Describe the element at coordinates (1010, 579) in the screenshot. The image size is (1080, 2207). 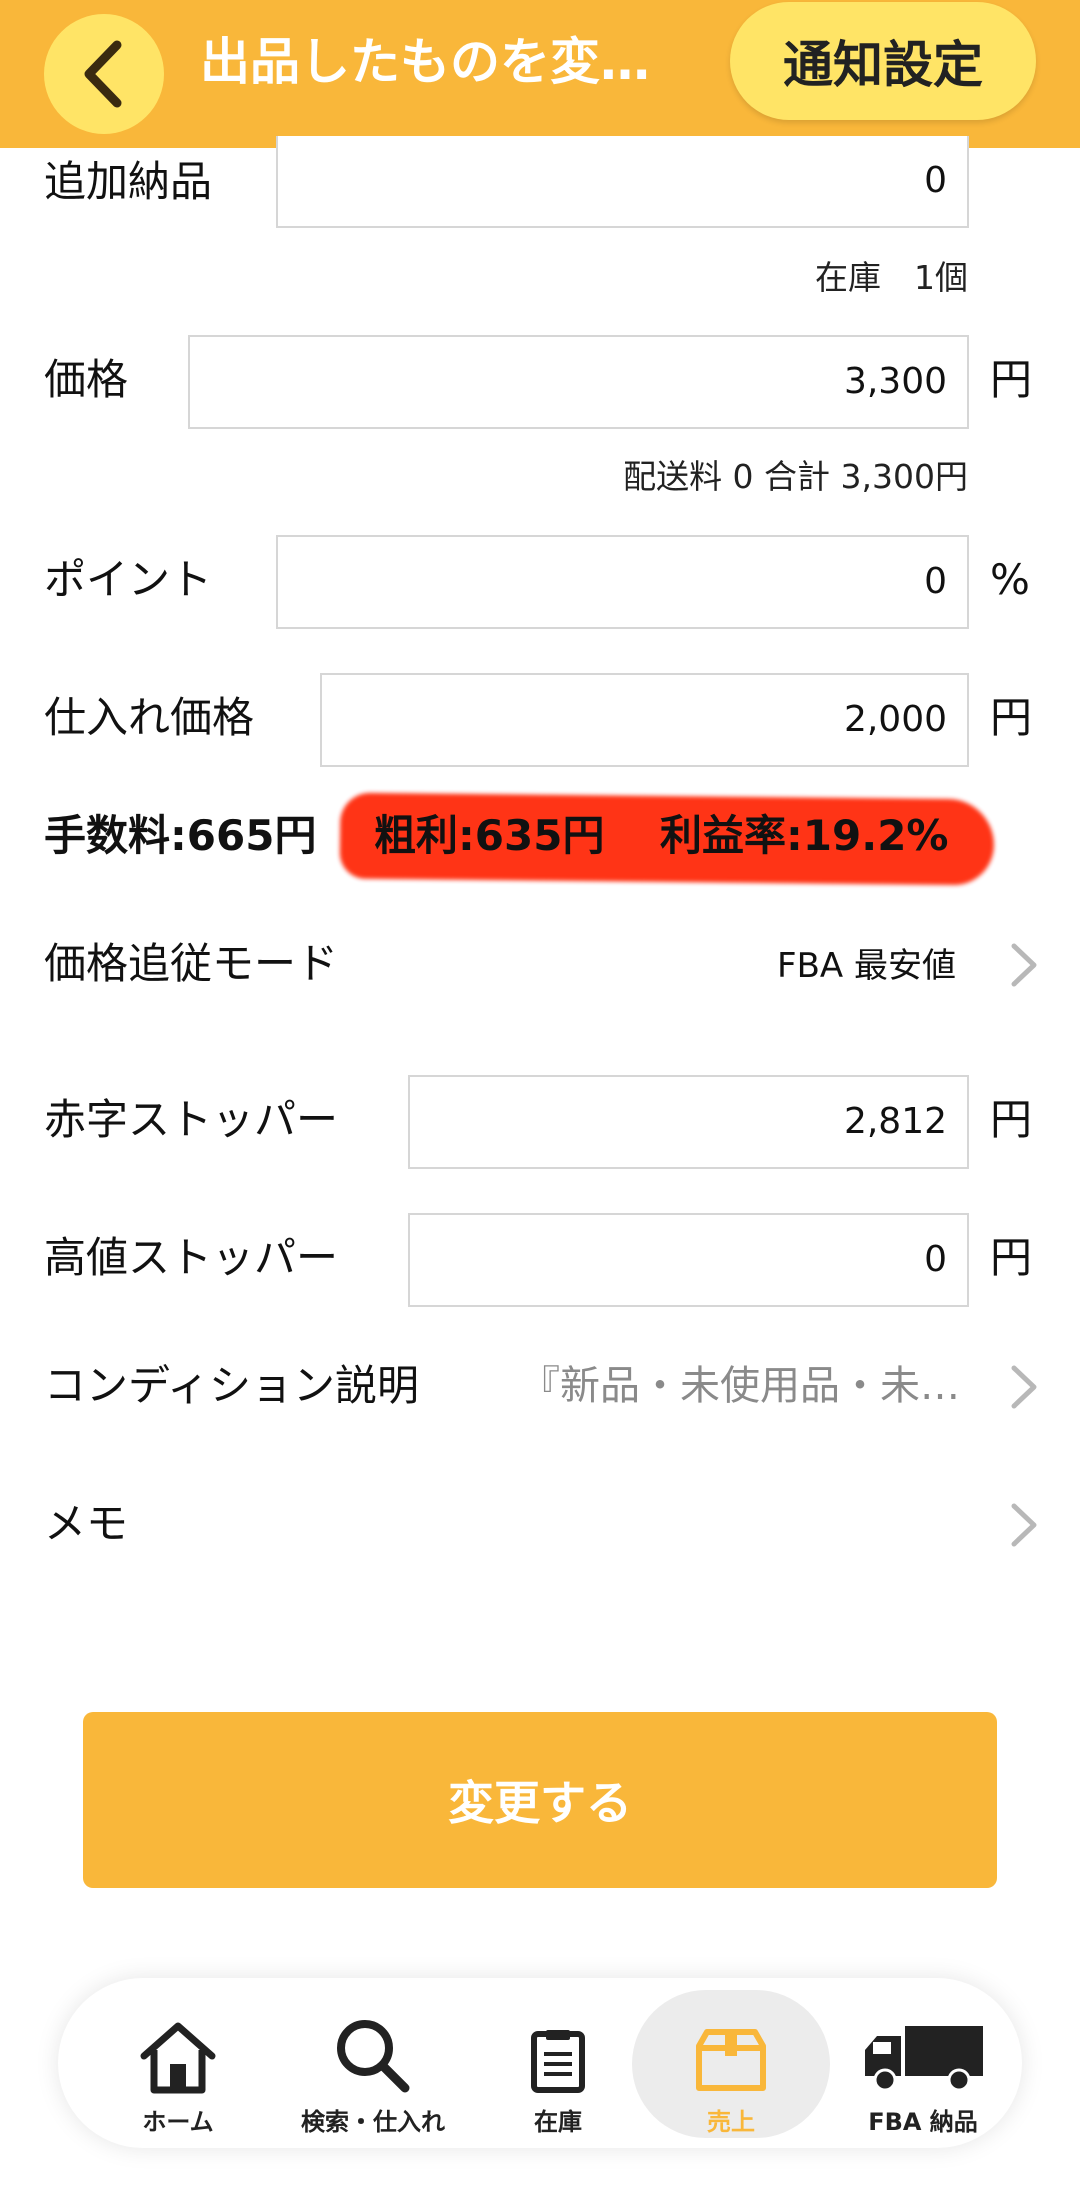
I see `points-unit: %` at that location.